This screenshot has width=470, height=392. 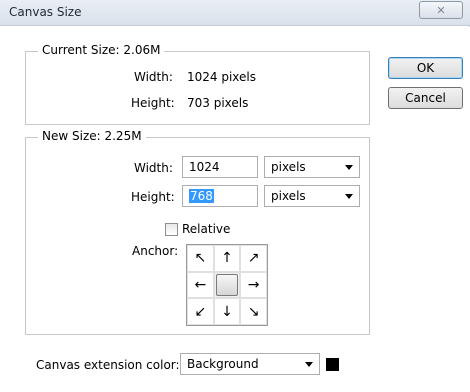 I want to click on arrow-left-icon: ←, so click(x=200, y=284).